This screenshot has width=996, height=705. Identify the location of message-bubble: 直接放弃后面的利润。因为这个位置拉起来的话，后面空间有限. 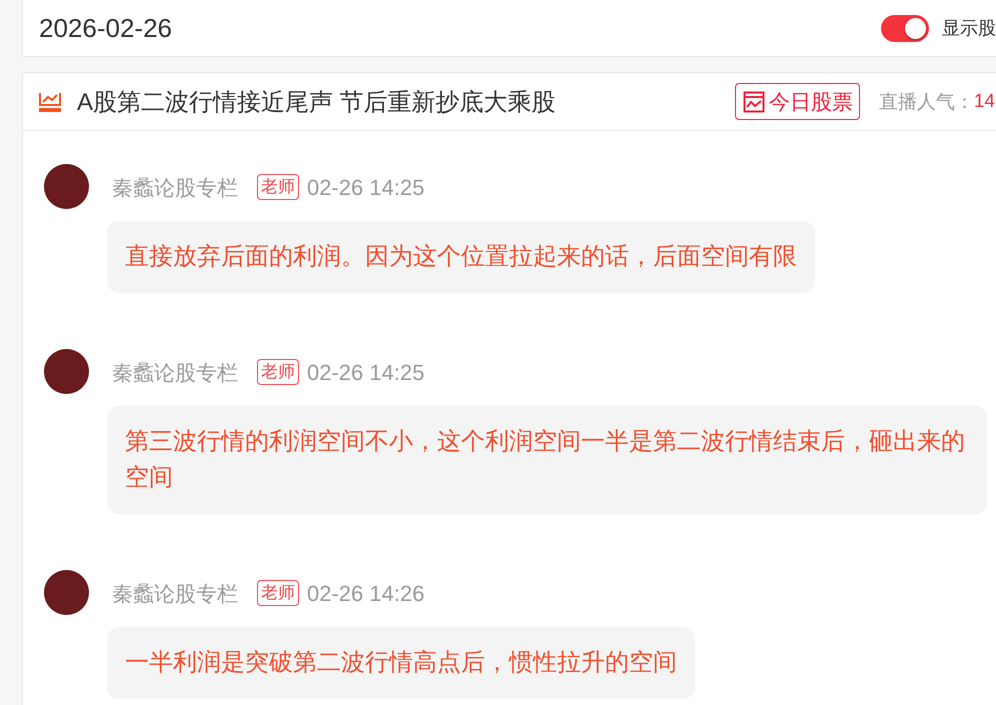
(461, 257).